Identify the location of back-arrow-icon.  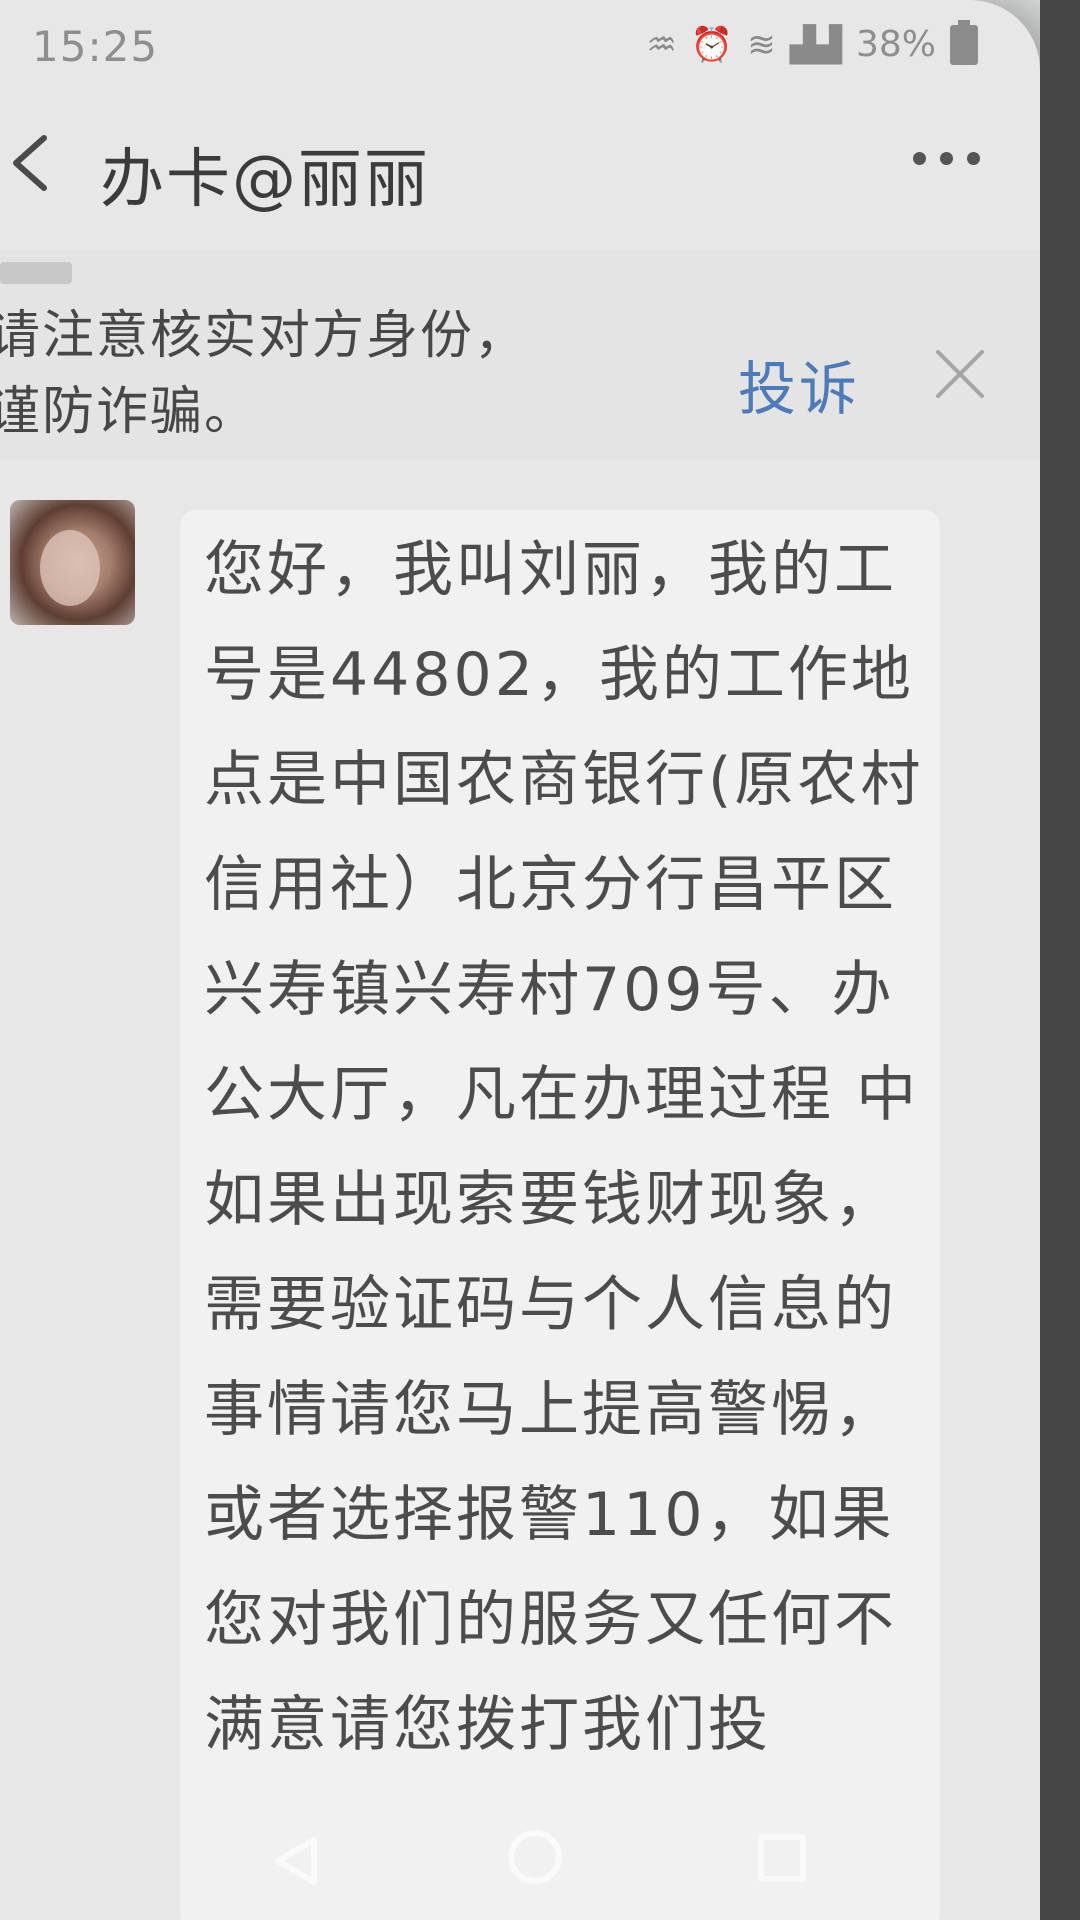
(32, 163).